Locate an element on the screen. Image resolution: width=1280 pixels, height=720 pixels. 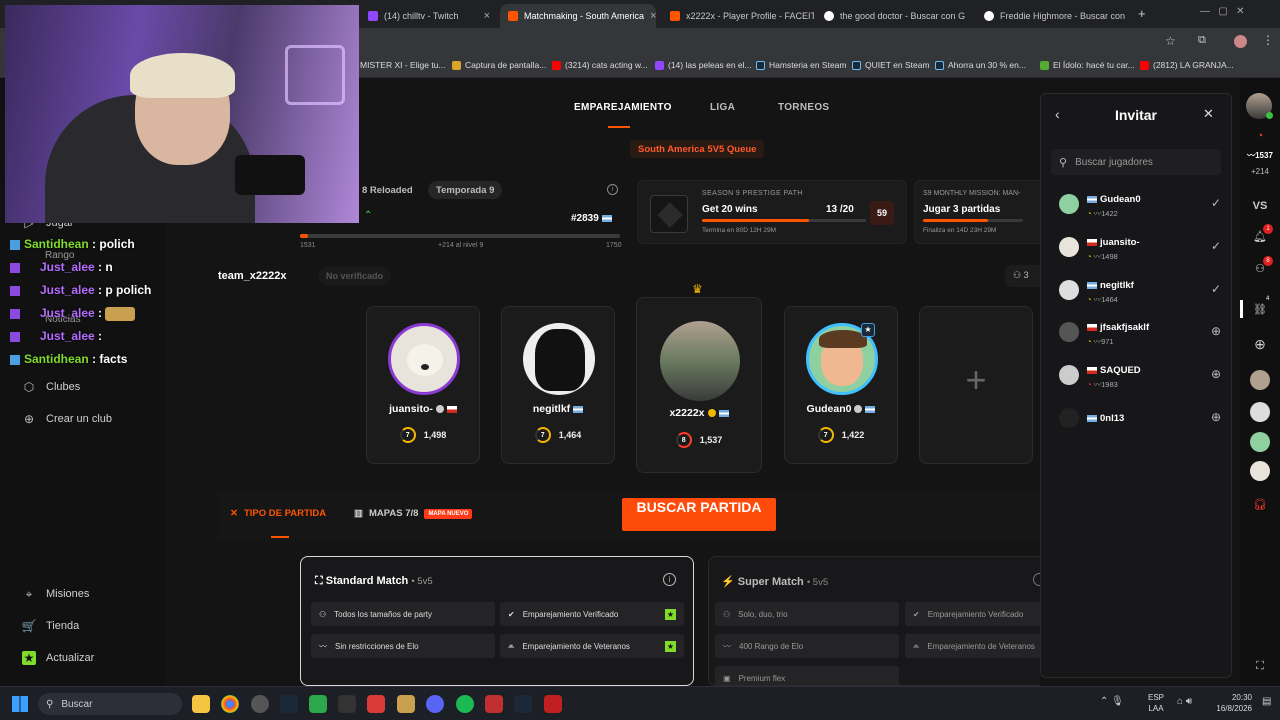
add-player-card: + is located at coordinates (976, 385).